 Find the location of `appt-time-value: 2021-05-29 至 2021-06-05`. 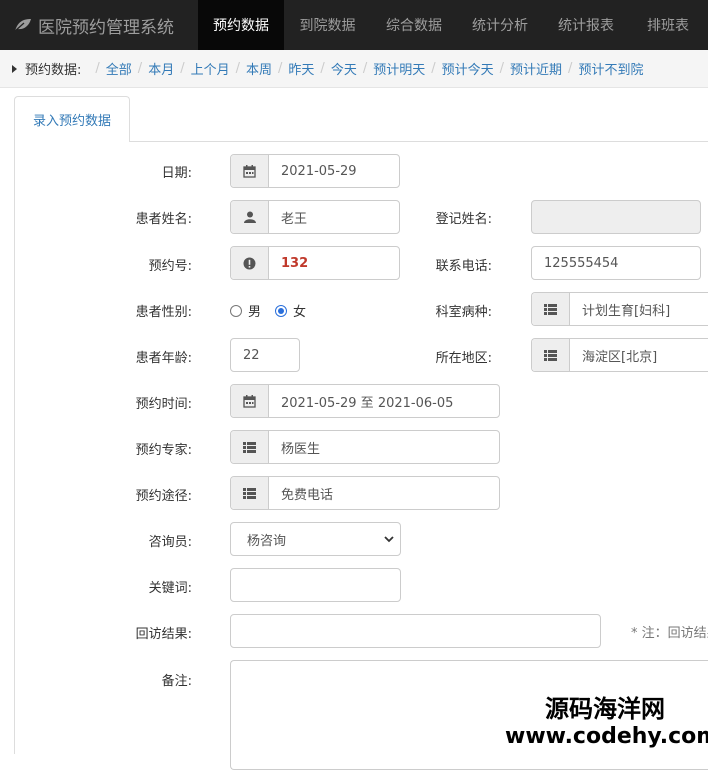

appt-time-value: 2021-05-29 至 2021-06-05 is located at coordinates (367, 403).